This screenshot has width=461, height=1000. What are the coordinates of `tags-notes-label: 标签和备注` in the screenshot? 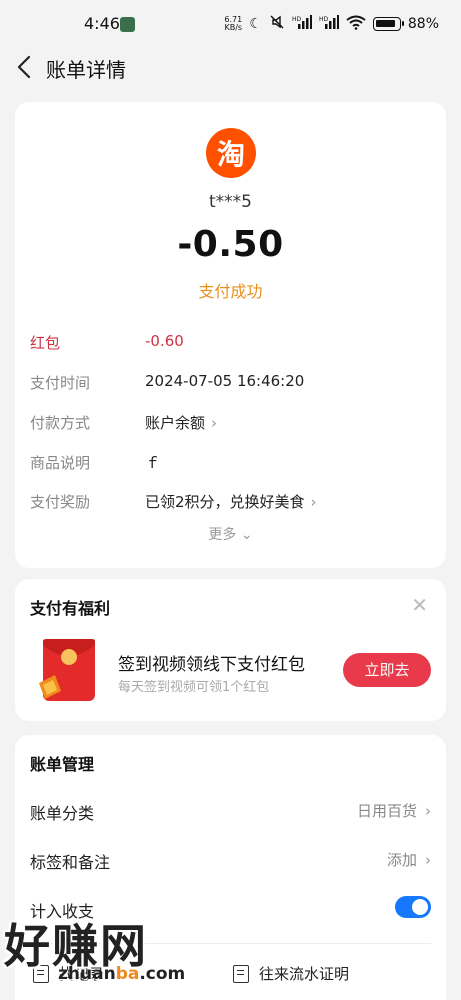 It's located at (70, 862).